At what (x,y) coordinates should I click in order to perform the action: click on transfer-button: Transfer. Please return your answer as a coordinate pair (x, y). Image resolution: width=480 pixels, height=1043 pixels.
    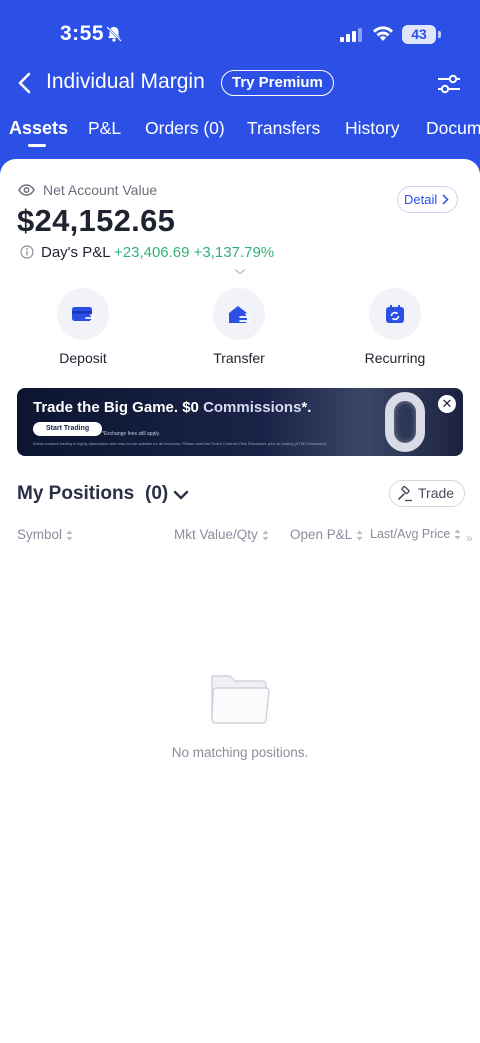
    Looking at the image, I should click on (239, 327).